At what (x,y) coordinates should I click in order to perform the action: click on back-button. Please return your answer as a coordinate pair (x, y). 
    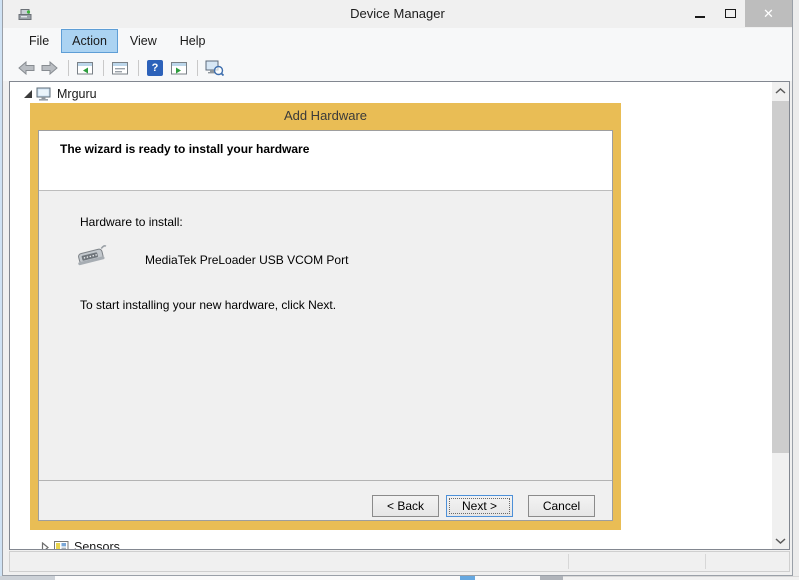
    Looking at the image, I should click on (26, 68).